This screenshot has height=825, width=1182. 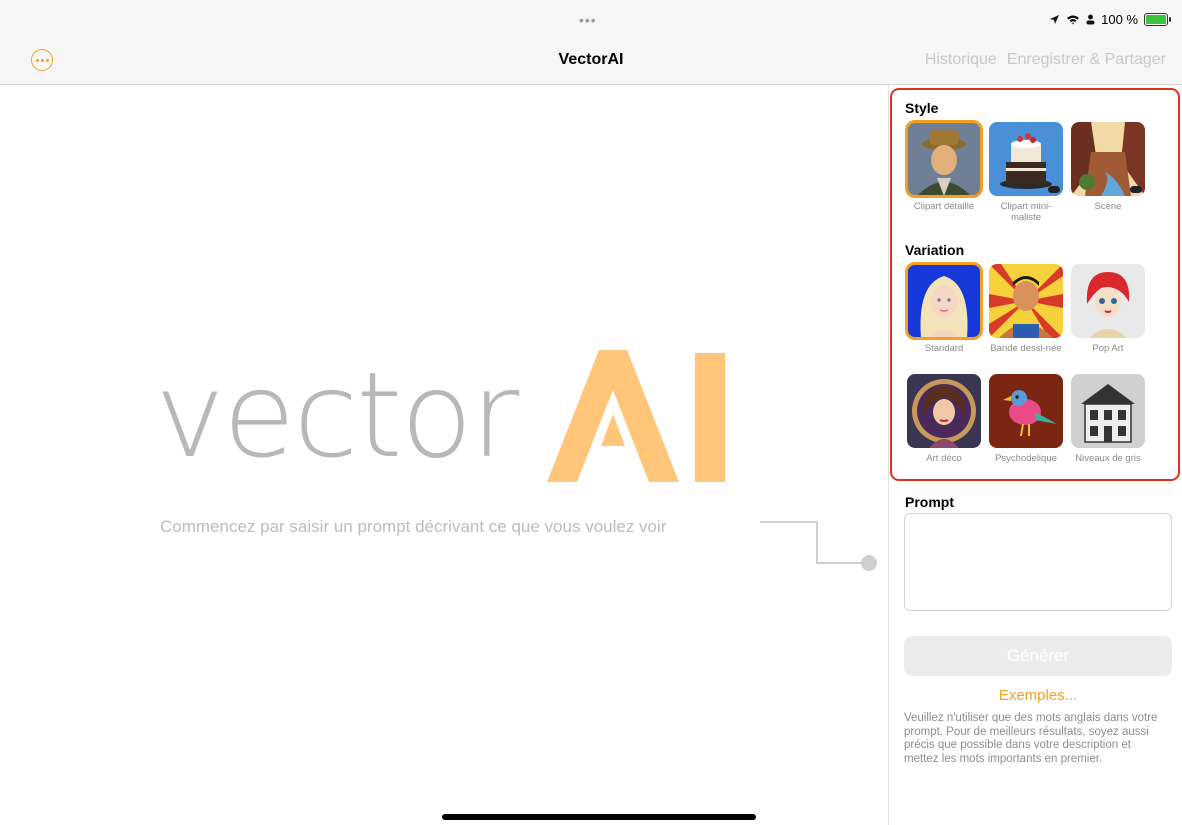 I want to click on clipart-detailed-thumbnail, so click(x=944, y=159).